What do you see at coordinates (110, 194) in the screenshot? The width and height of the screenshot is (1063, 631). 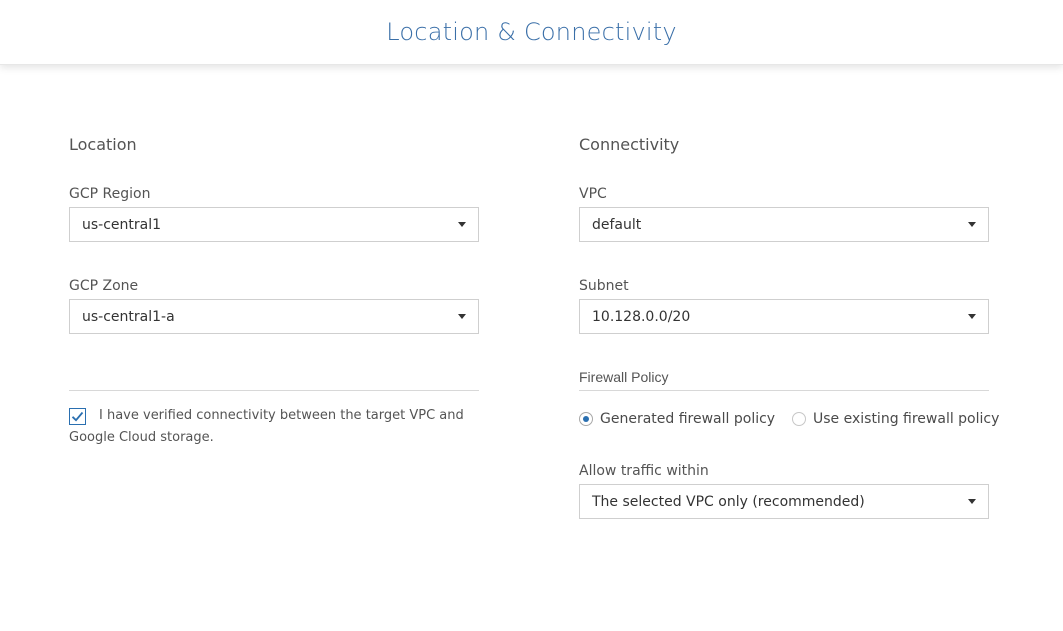 I see `gcp-region-label: GCP Region` at bounding box center [110, 194].